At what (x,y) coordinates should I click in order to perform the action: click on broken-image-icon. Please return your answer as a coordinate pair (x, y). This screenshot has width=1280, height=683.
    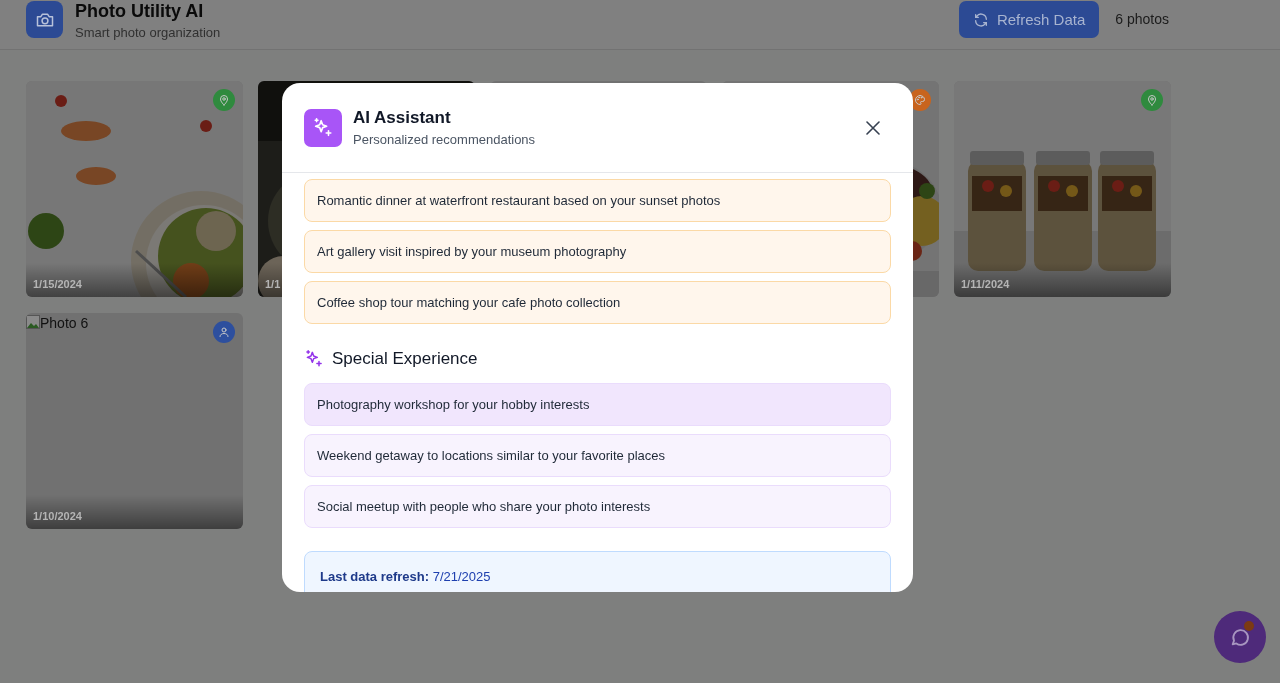
    Looking at the image, I should click on (33, 322).